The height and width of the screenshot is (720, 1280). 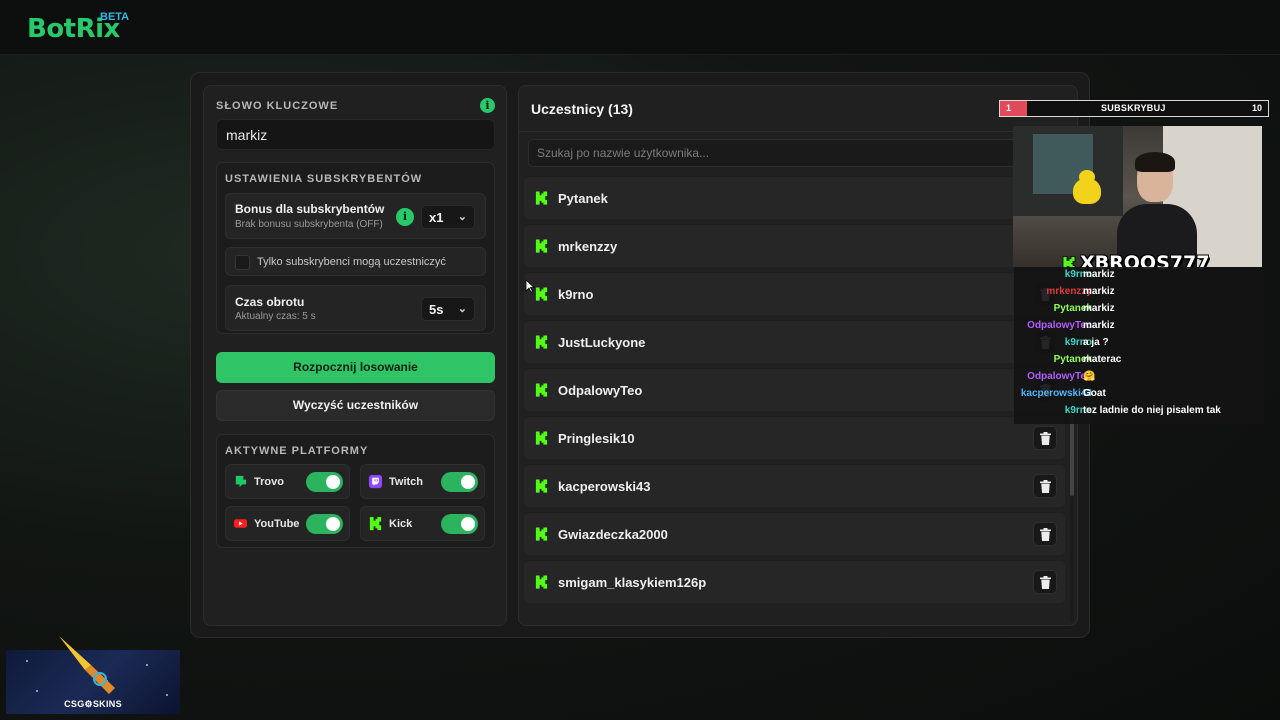 What do you see at coordinates (448, 217) in the screenshot?
I see `bonus-multiplier-select: x1 ⌄` at bounding box center [448, 217].